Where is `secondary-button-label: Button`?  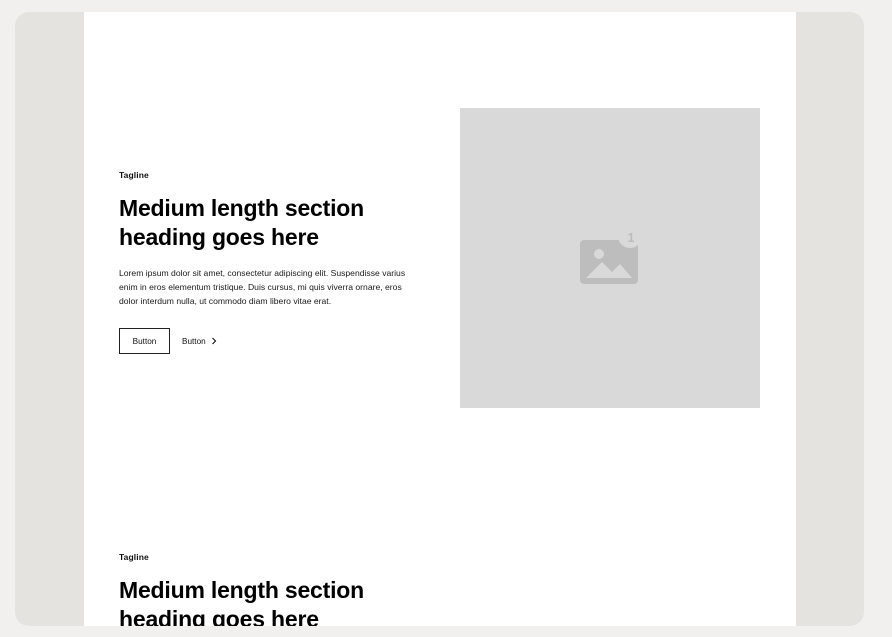 secondary-button-label: Button is located at coordinates (194, 341).